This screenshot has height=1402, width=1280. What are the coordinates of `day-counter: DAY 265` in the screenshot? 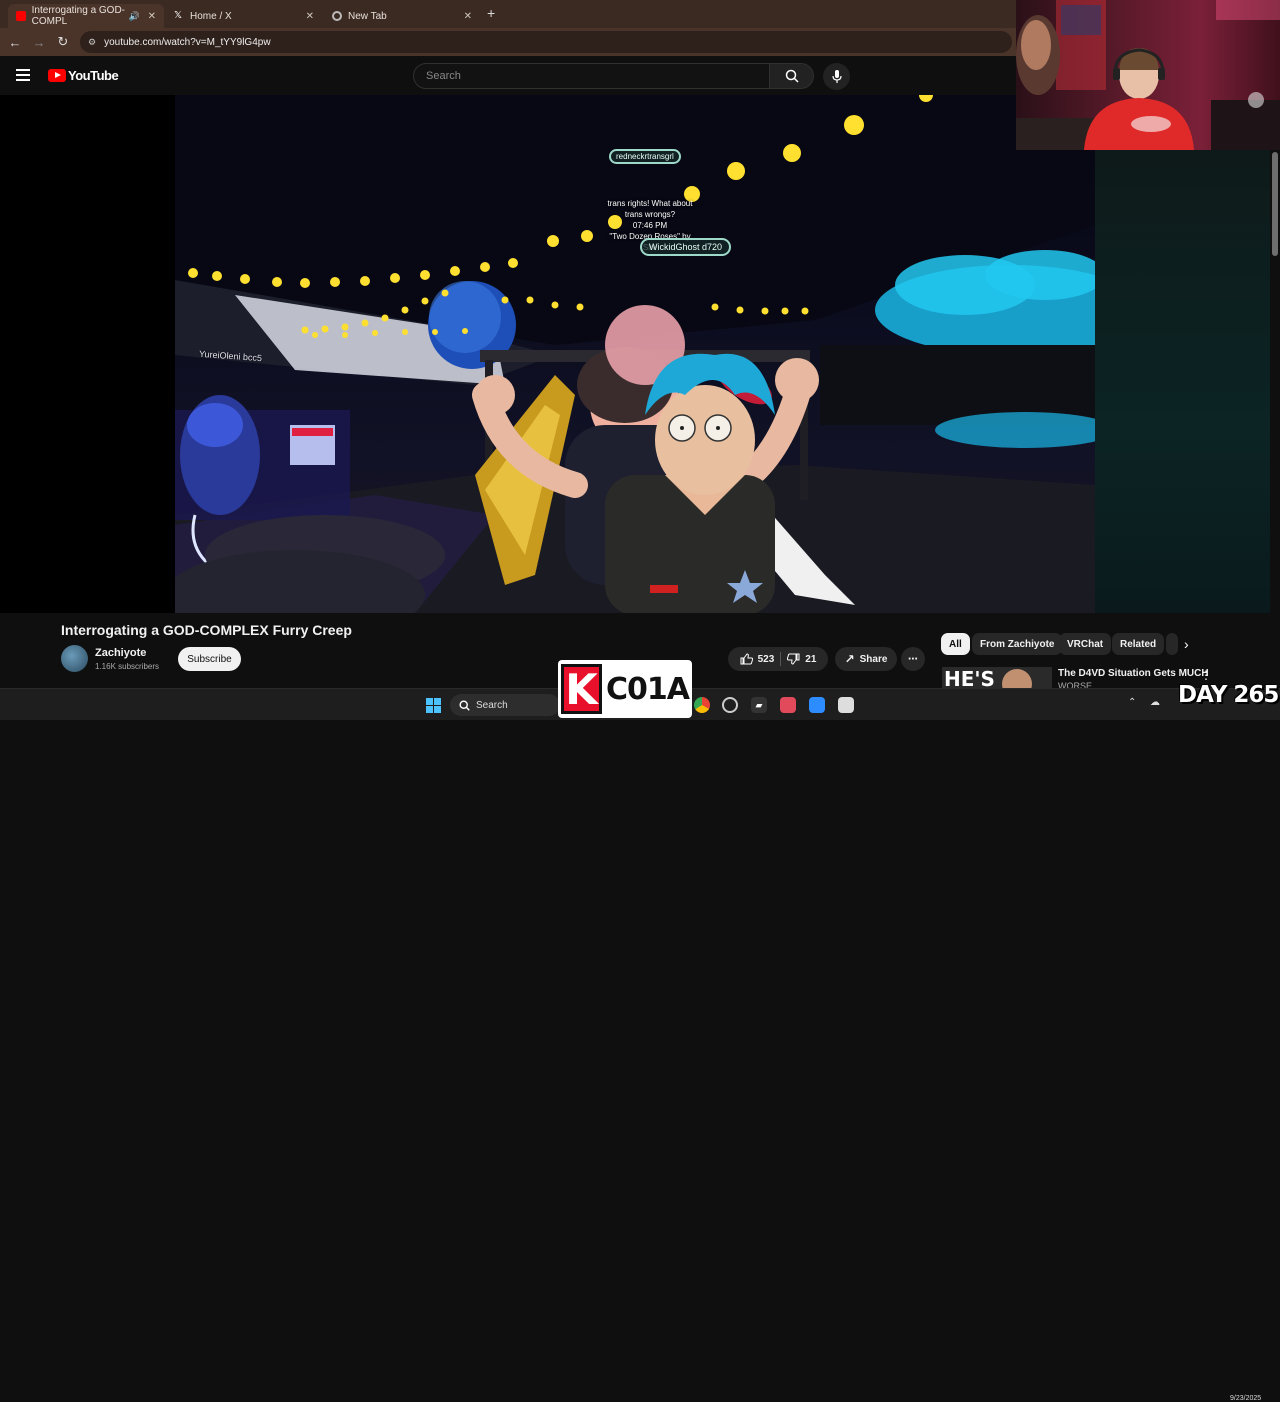 It's located at (1228, 695).